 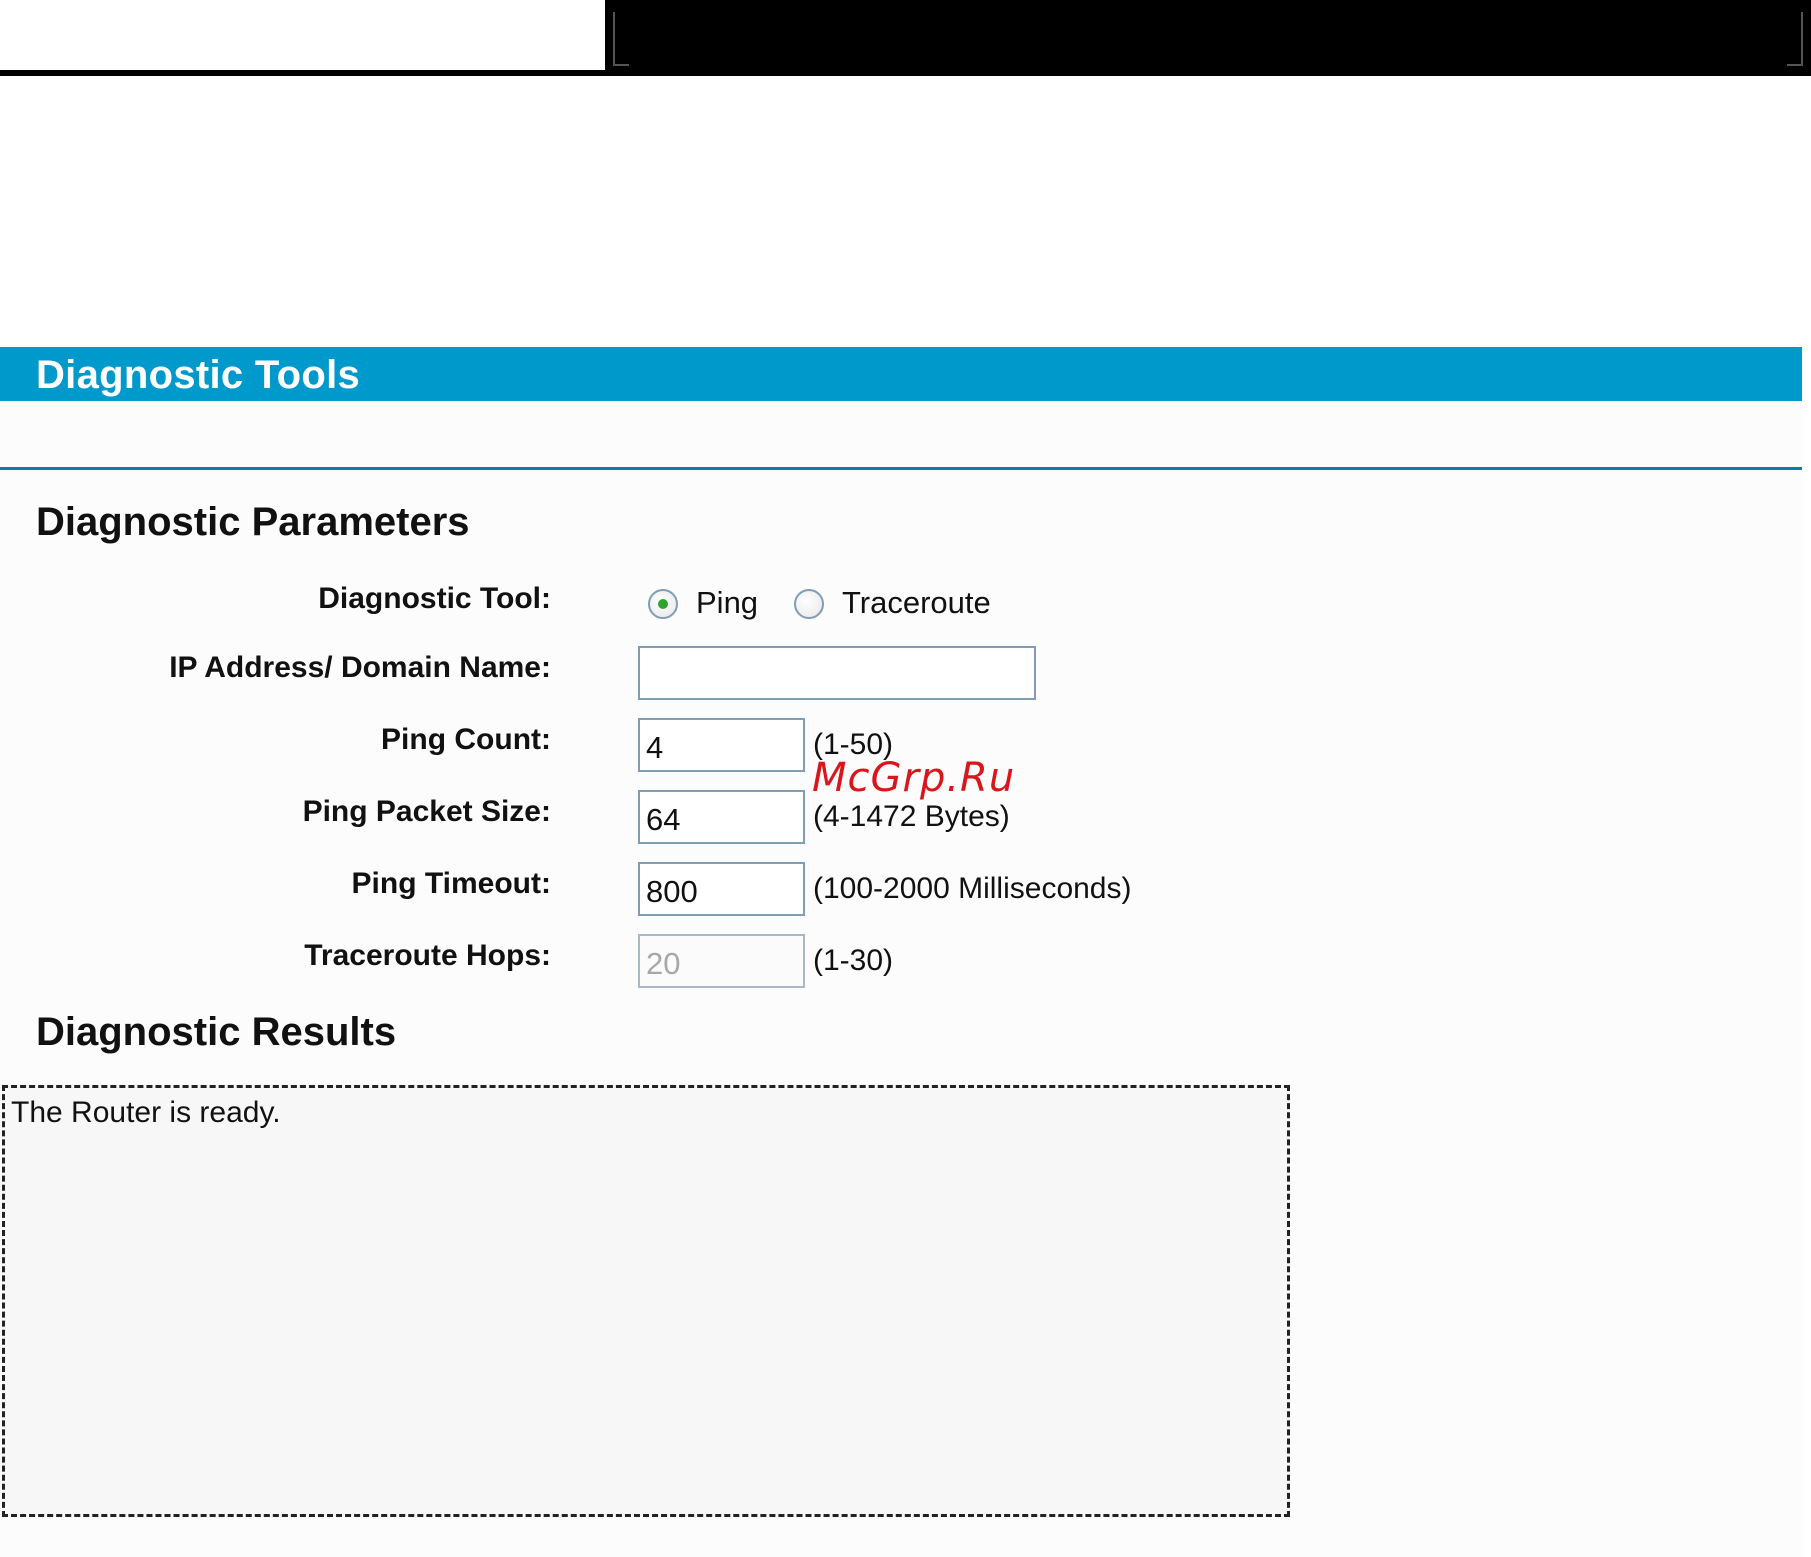 What do you see at coordinates (302, 38) in the screenshot?
I see `top-blank-strip` at bounding box center [302, 38].